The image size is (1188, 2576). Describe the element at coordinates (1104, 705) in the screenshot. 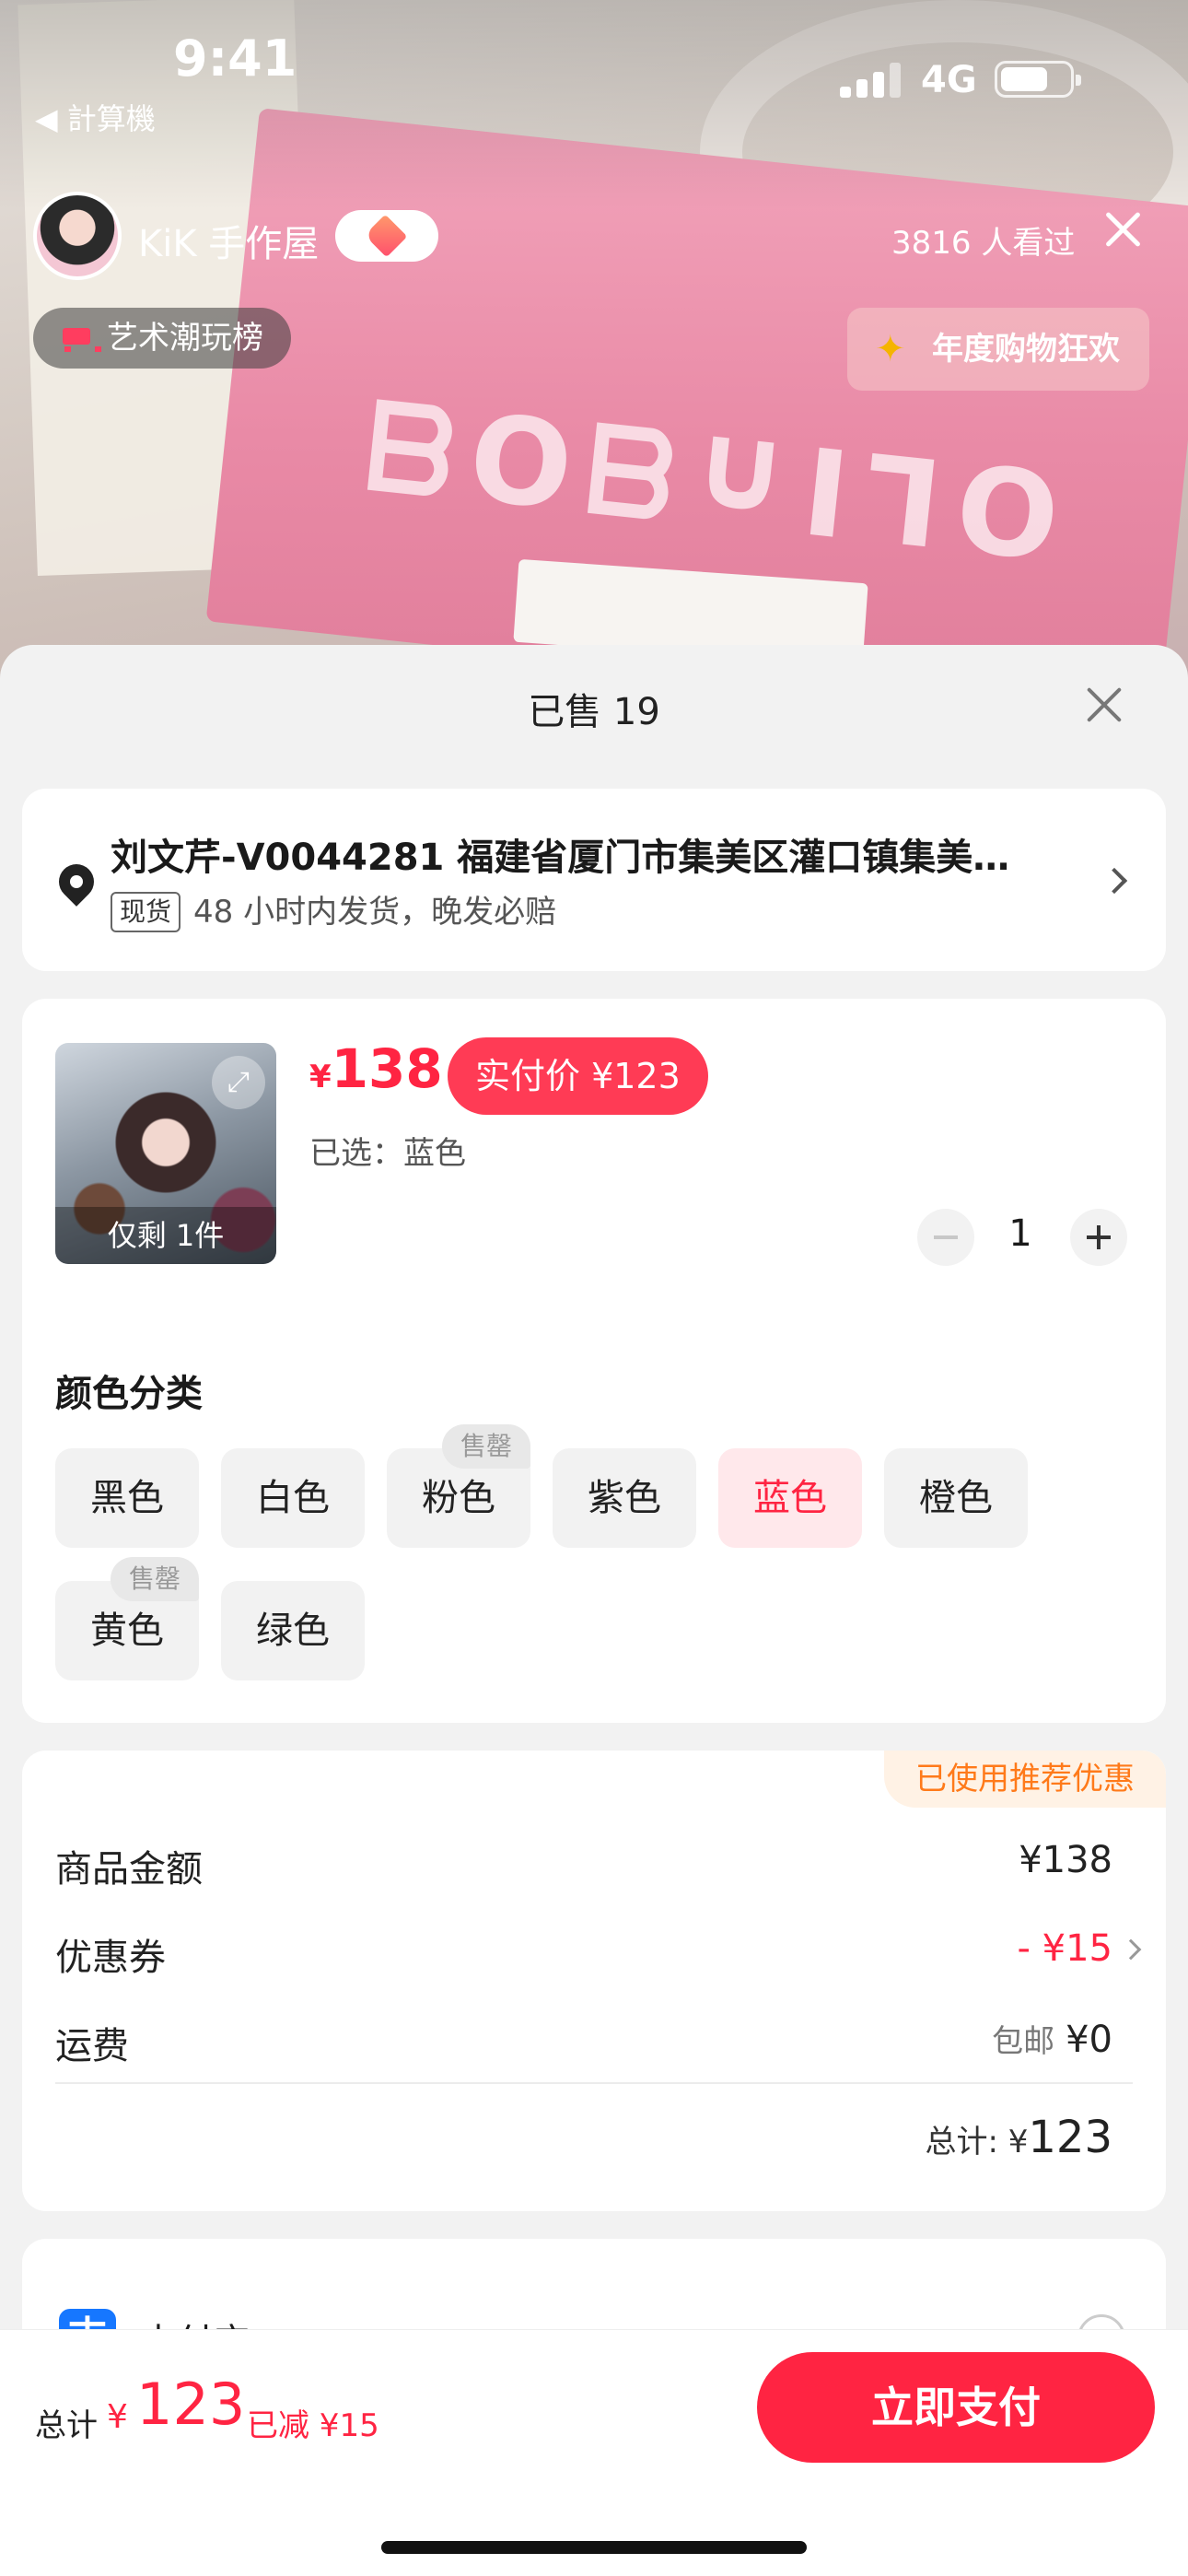

I see `close-sheet-icon` at that location.